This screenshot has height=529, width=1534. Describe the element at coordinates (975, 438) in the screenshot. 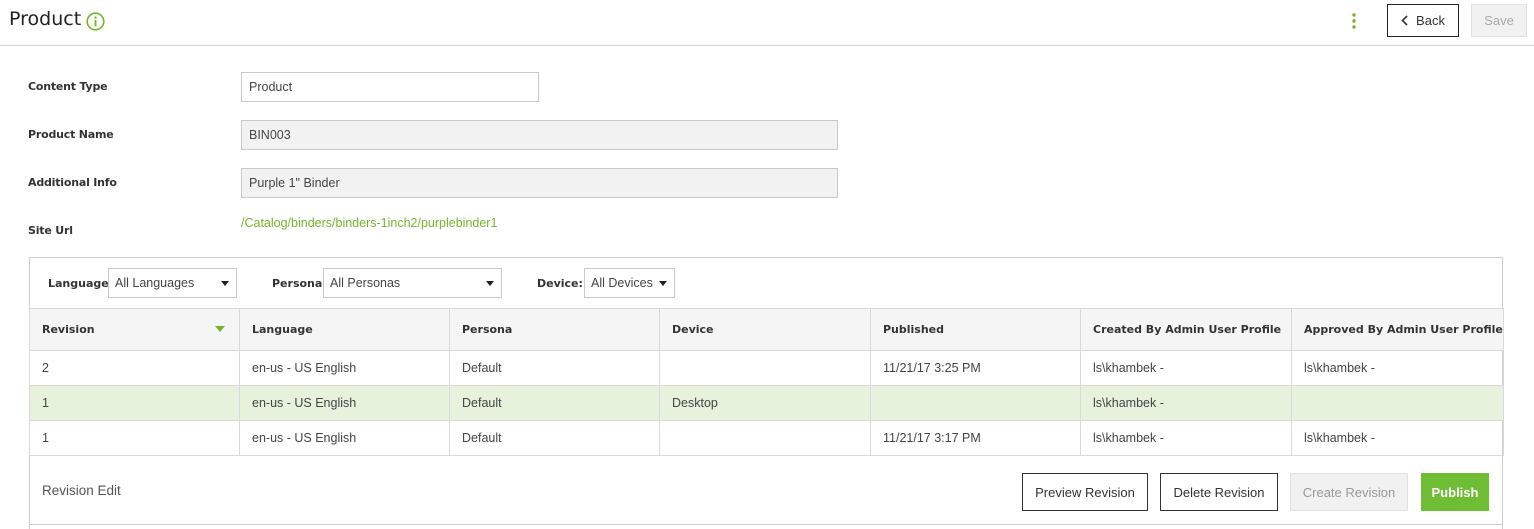

I see `cell-published: 11/21/17 3:17 PM` at that location.